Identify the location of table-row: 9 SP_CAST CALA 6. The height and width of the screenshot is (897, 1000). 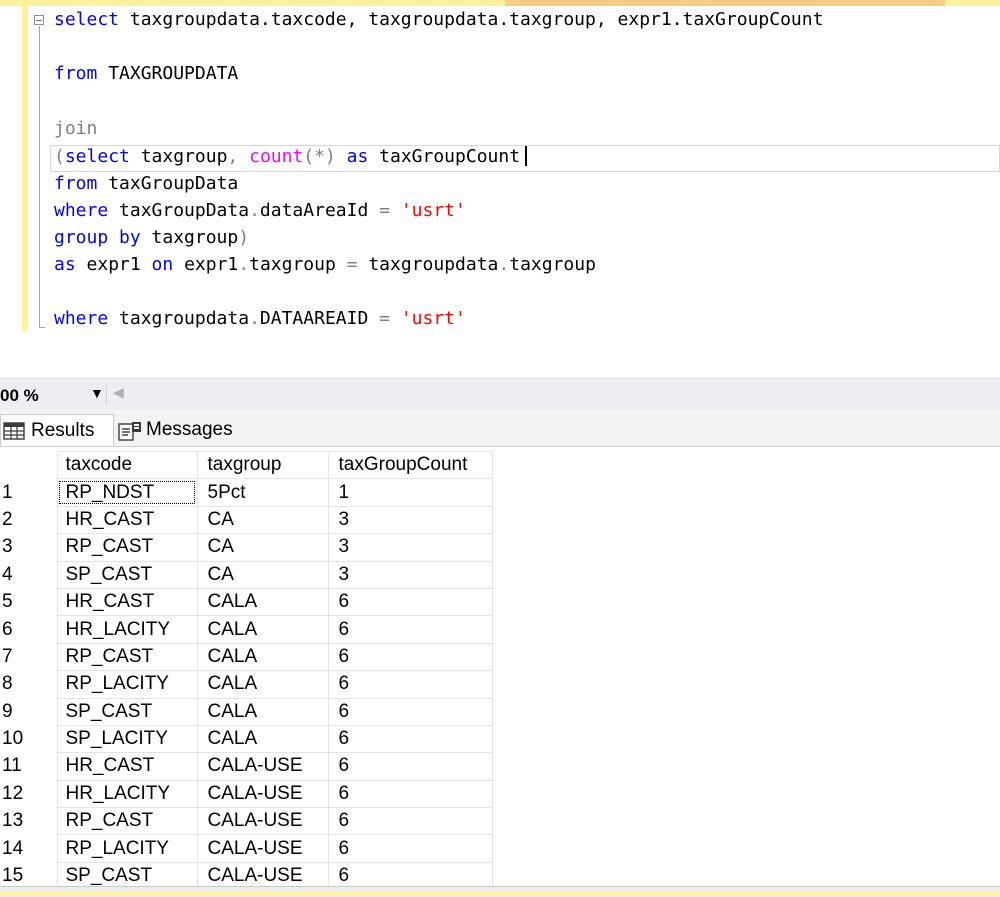
(246, 711).